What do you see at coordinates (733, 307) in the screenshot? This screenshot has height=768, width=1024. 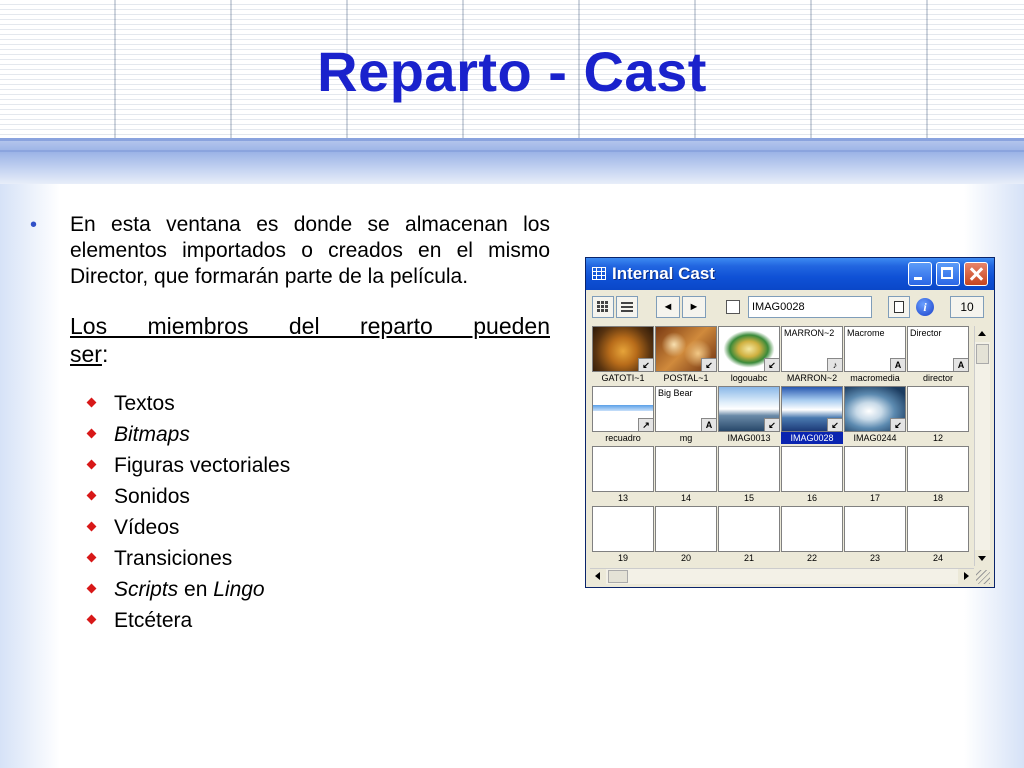 I see `member-drag-icon` at bounding box center [733, 307].